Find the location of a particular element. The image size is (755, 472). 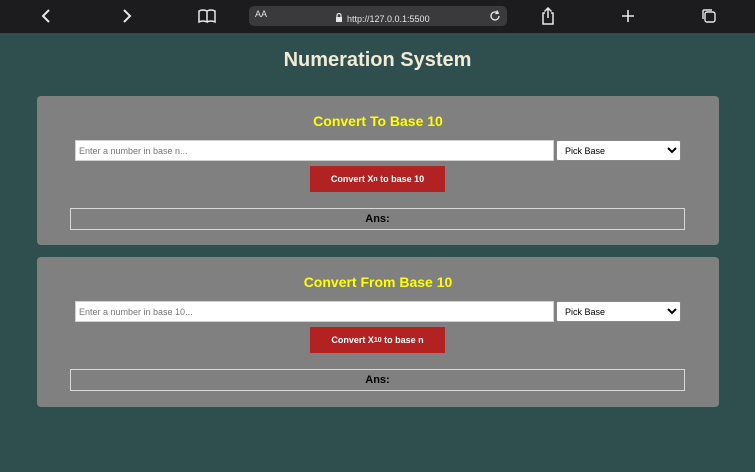

forward-icon is located at coordinates (126, 16).